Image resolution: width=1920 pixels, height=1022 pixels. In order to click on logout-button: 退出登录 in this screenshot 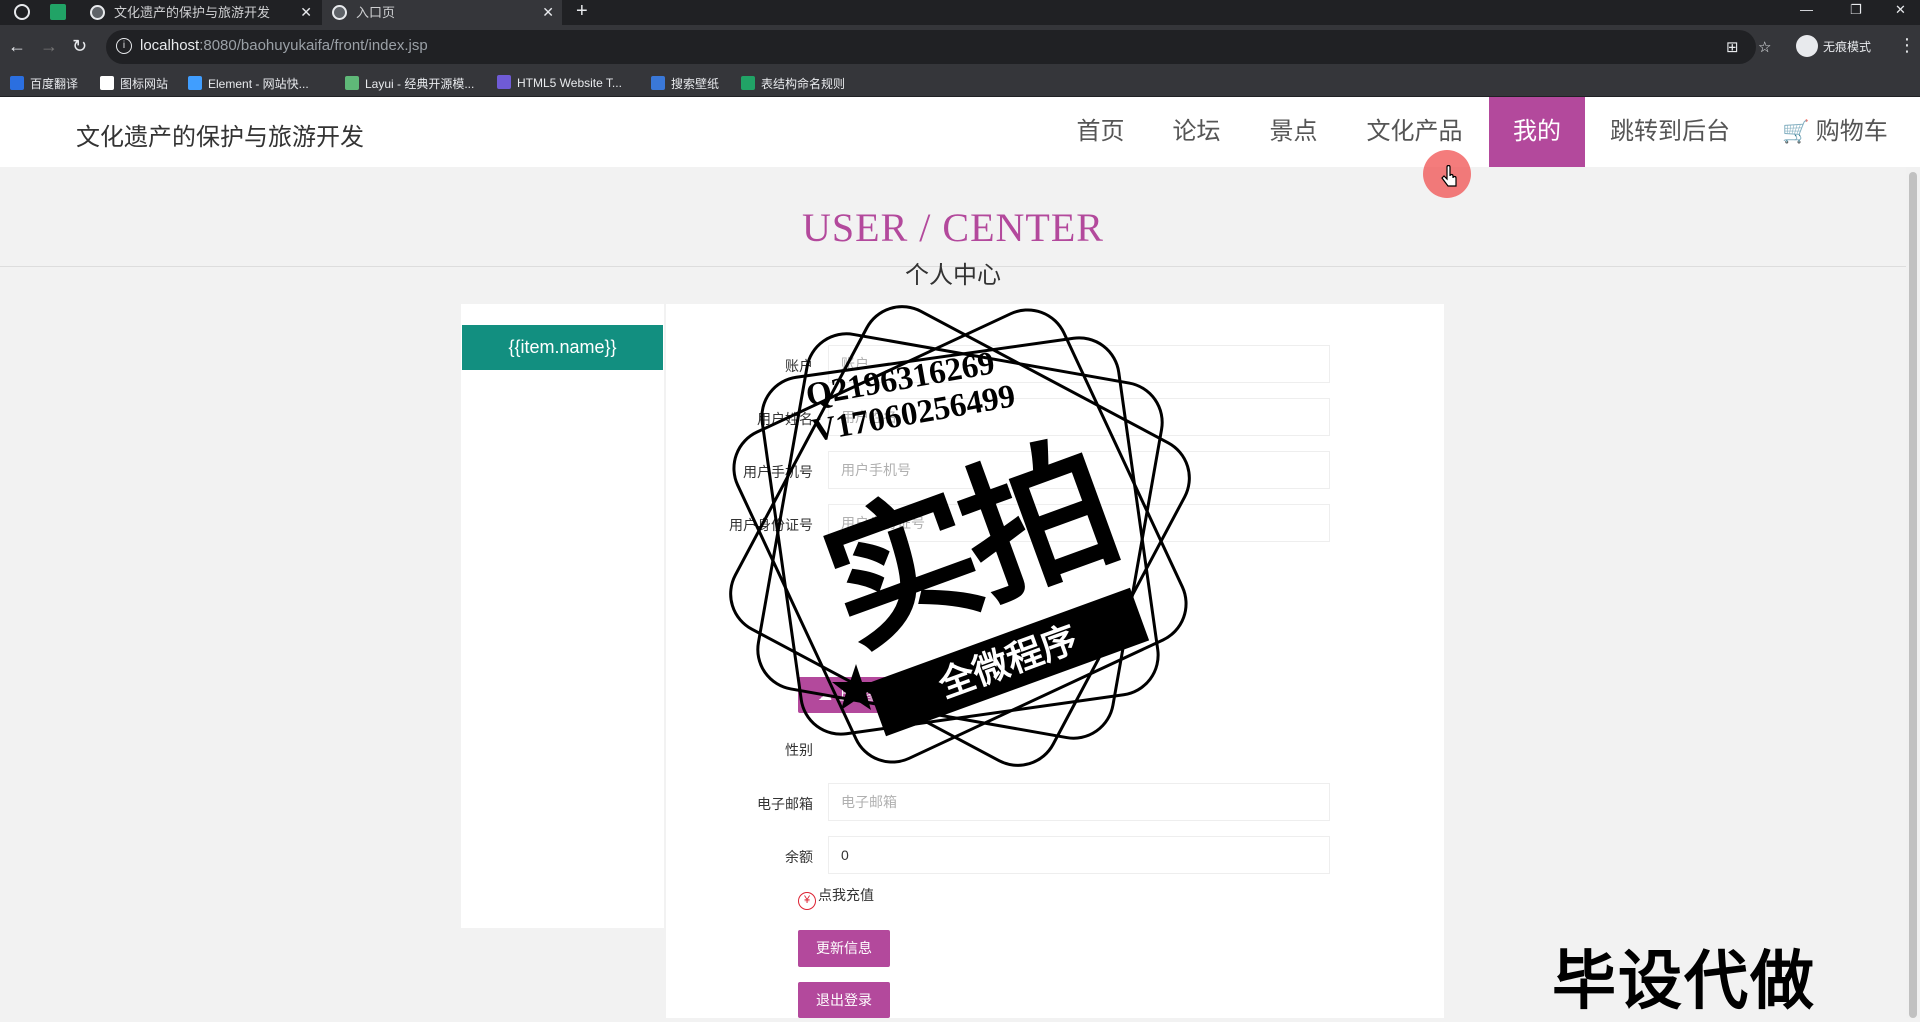, I will do `click(844, 1000)`.